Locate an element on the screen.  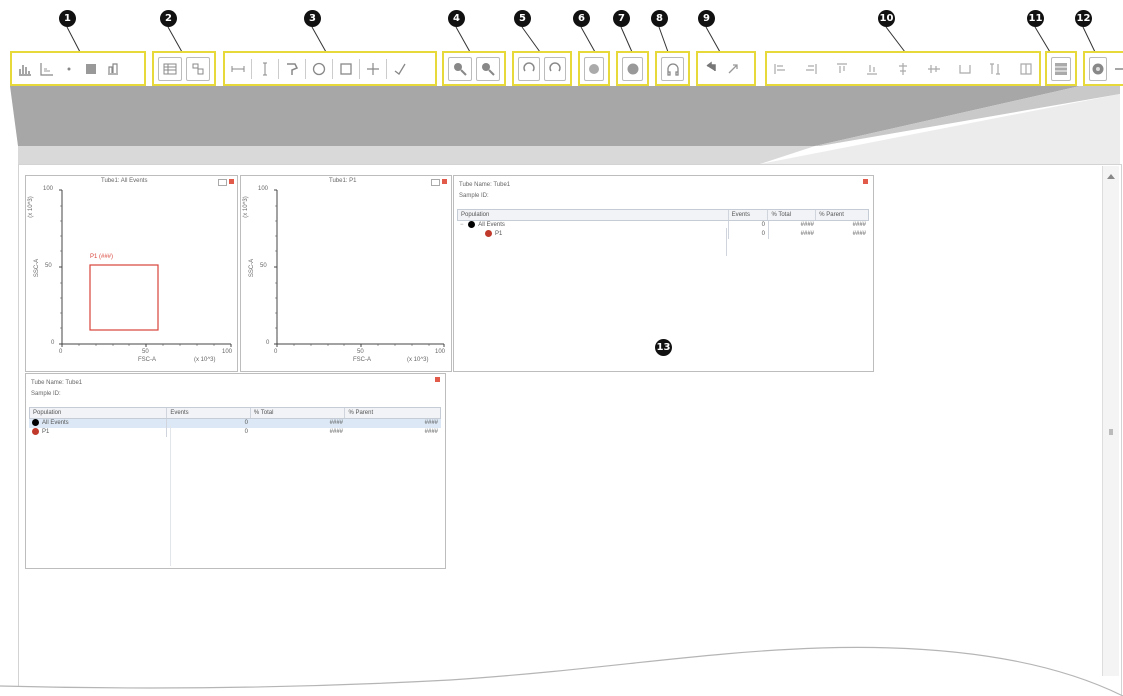
table-row: All Events 0 #### #### is located at coordinates (235, 423).